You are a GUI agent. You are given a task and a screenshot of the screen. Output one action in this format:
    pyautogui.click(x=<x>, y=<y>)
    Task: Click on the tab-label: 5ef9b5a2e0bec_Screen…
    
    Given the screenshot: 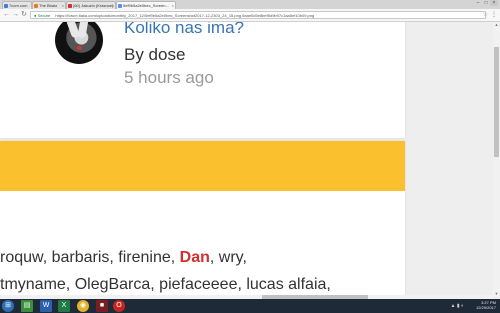 What is the action you would take?
    pyautogui.click(x=146, y=5)
    